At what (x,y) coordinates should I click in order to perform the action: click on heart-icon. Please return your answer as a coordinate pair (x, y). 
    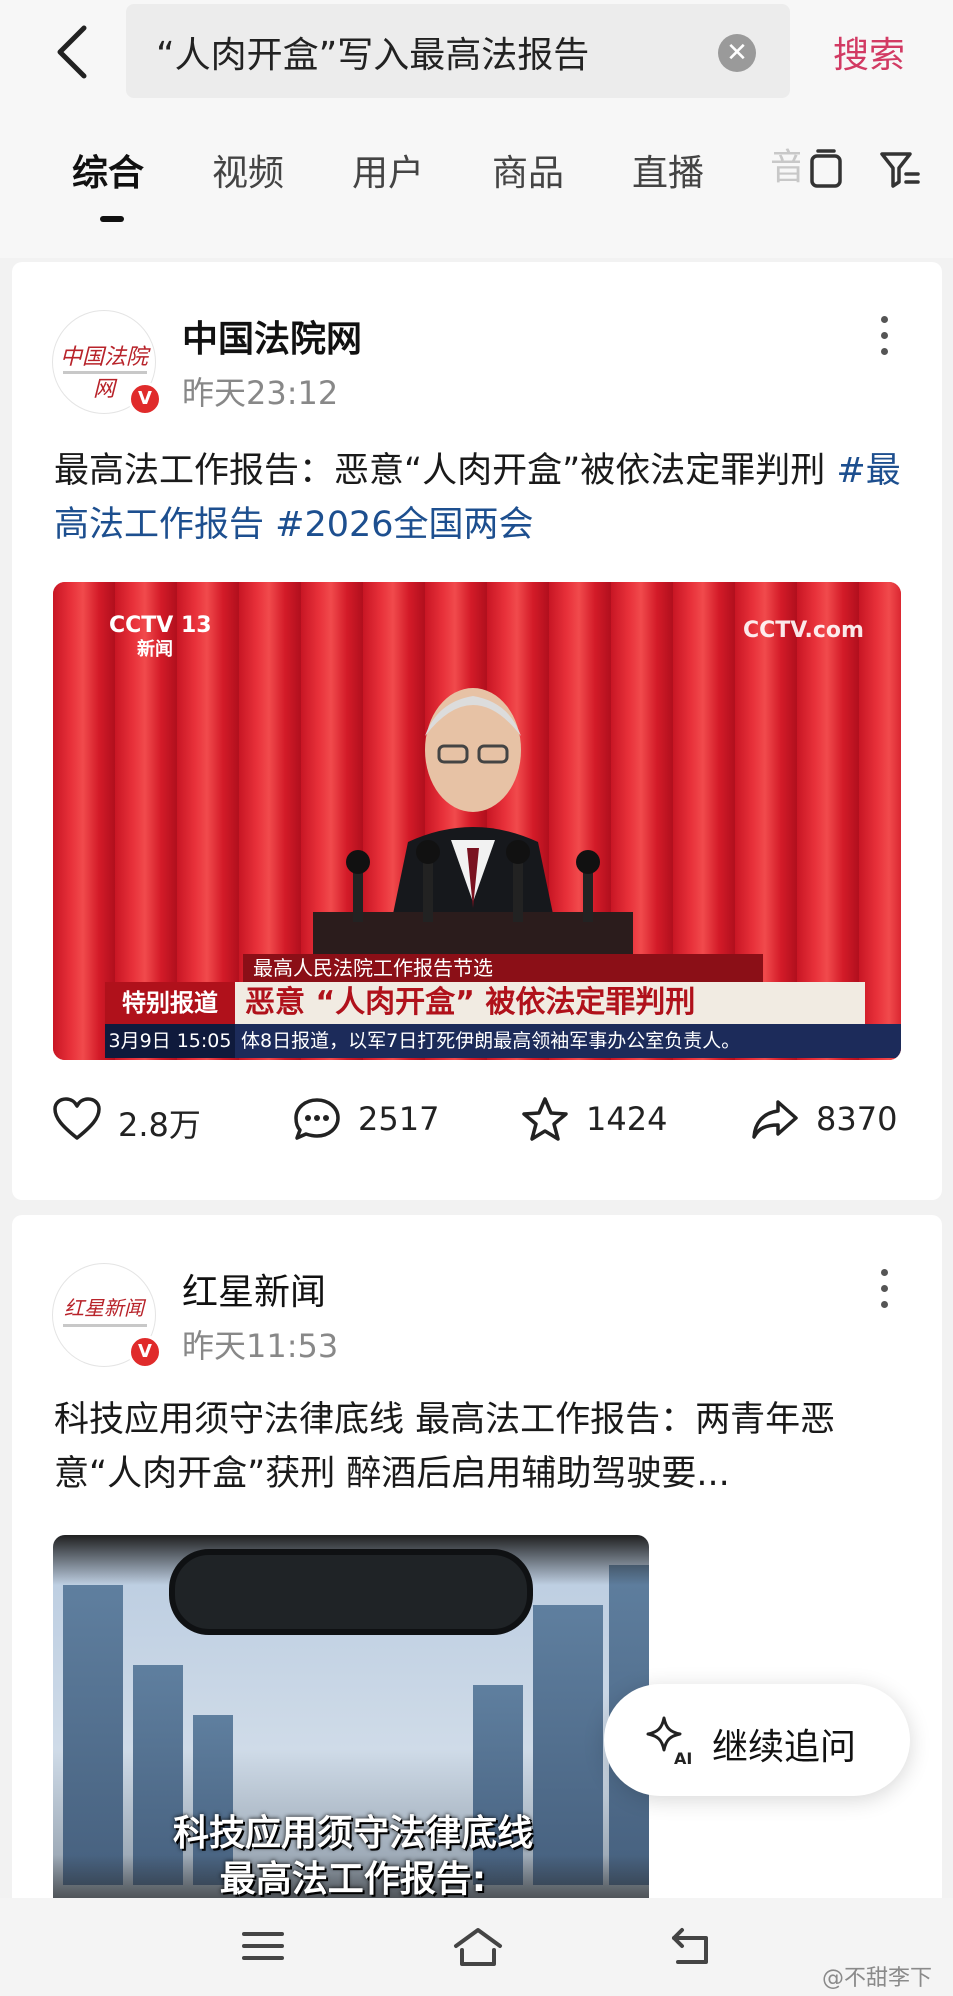
    Looking at the image, I should click on (77, 1118).